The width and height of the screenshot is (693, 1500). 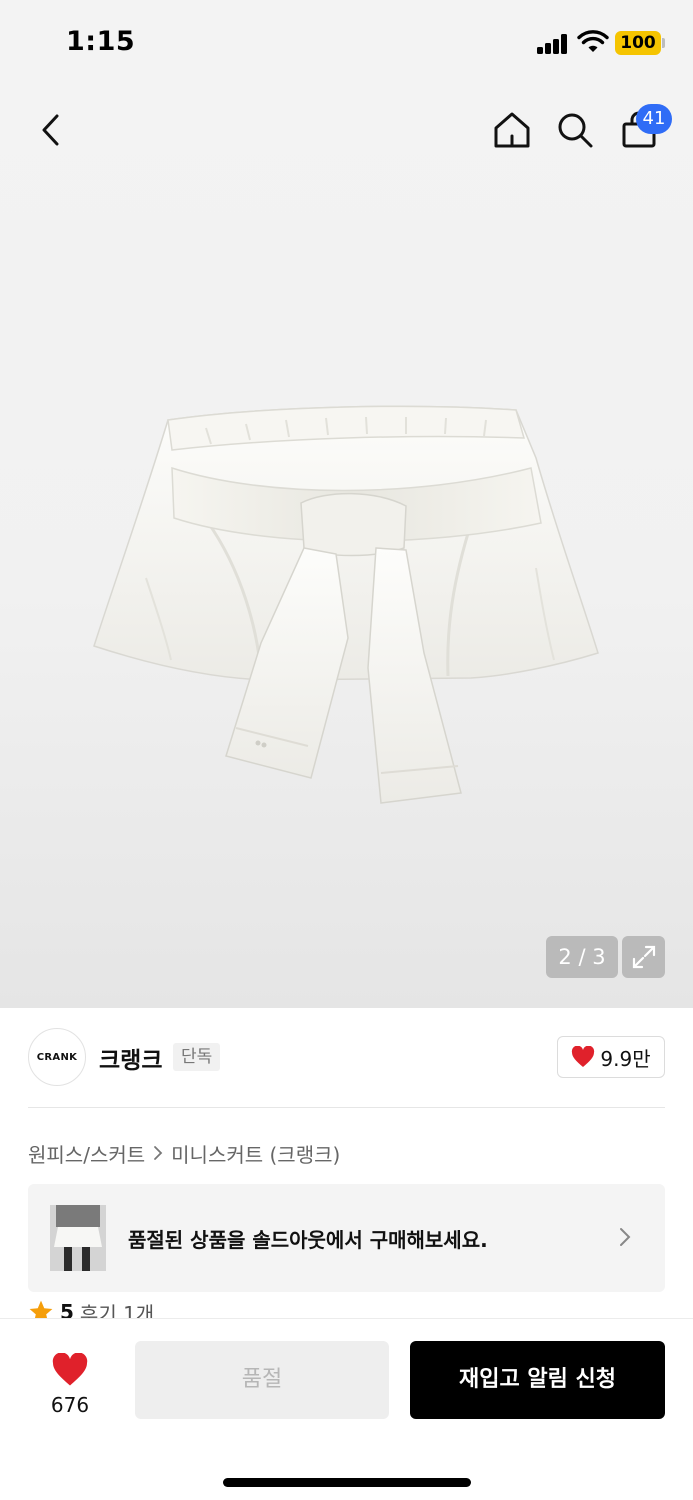 I want to click on exclusive-tag: 단독, so click(x=197, y=1057).